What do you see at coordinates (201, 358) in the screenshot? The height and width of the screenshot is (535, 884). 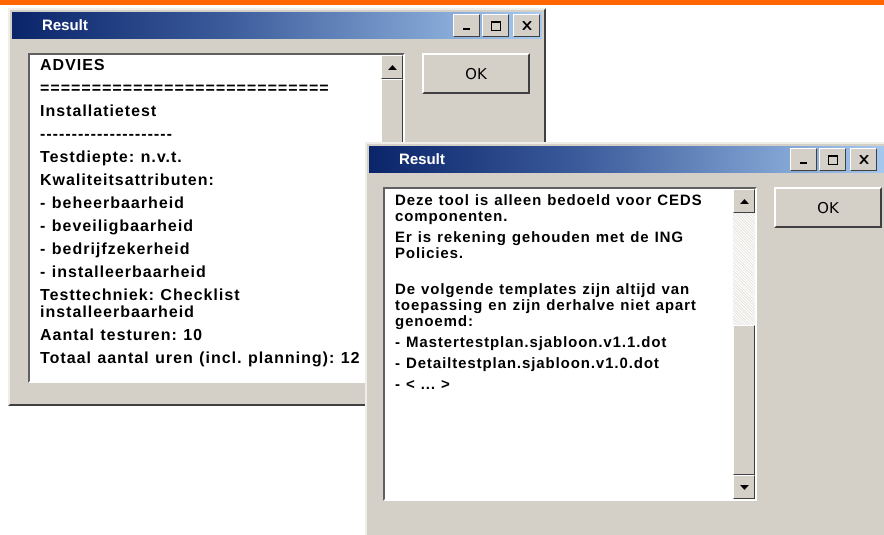 I see `result-line: Totaal aantal uren (incl. planning): 12` at bounding box center [201, 358].